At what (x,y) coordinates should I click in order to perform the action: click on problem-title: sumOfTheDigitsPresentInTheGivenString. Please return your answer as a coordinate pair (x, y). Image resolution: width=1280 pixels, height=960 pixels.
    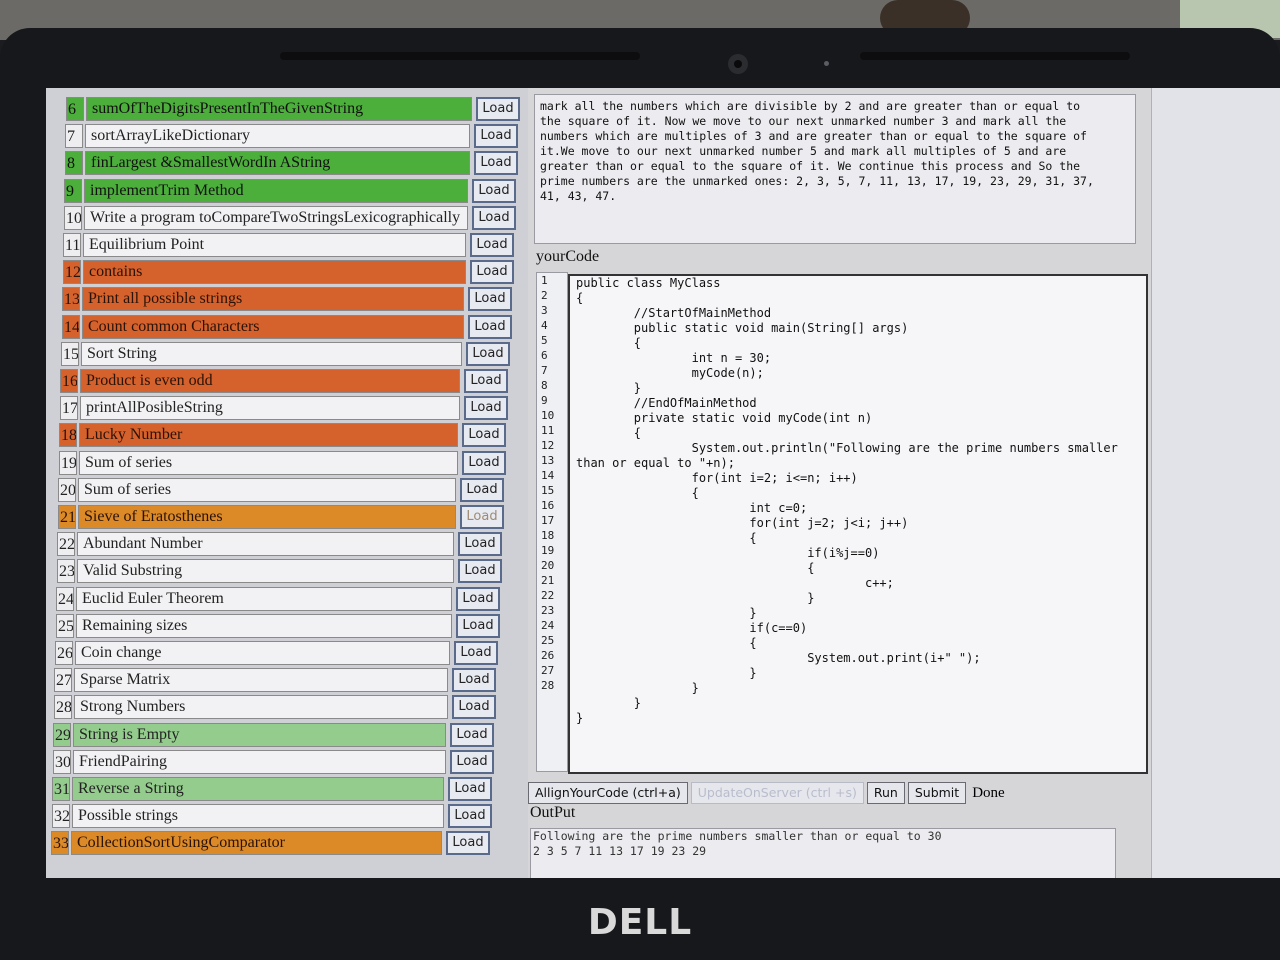
    Looking at the image, I should click on (279, 109).